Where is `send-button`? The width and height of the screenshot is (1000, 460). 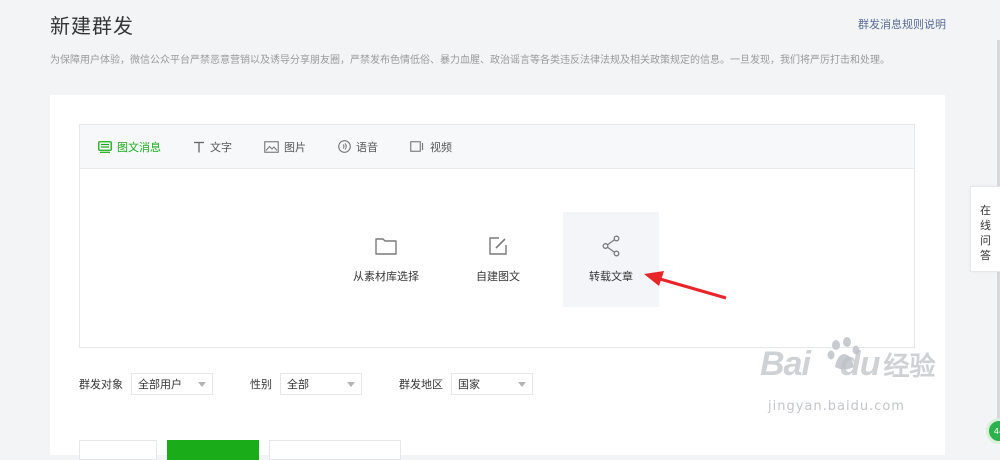 send-button is located at coordinates (213, 450).